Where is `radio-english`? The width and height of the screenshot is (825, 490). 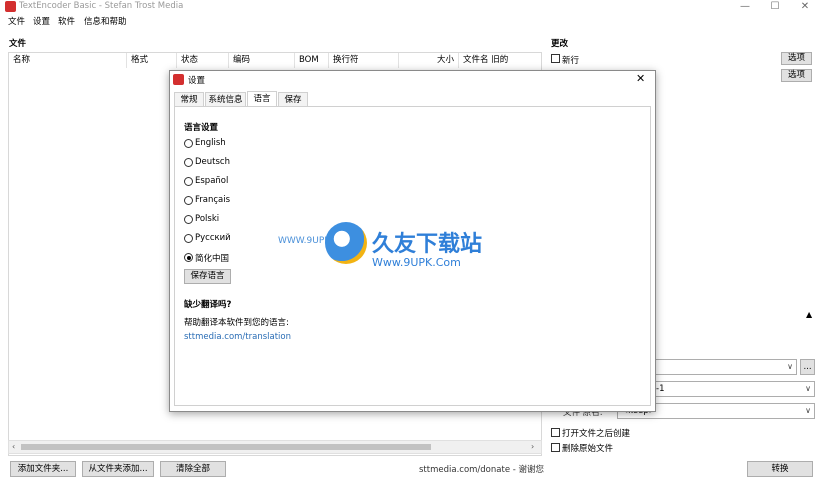 radio-english is located at coordinates (188, 143).